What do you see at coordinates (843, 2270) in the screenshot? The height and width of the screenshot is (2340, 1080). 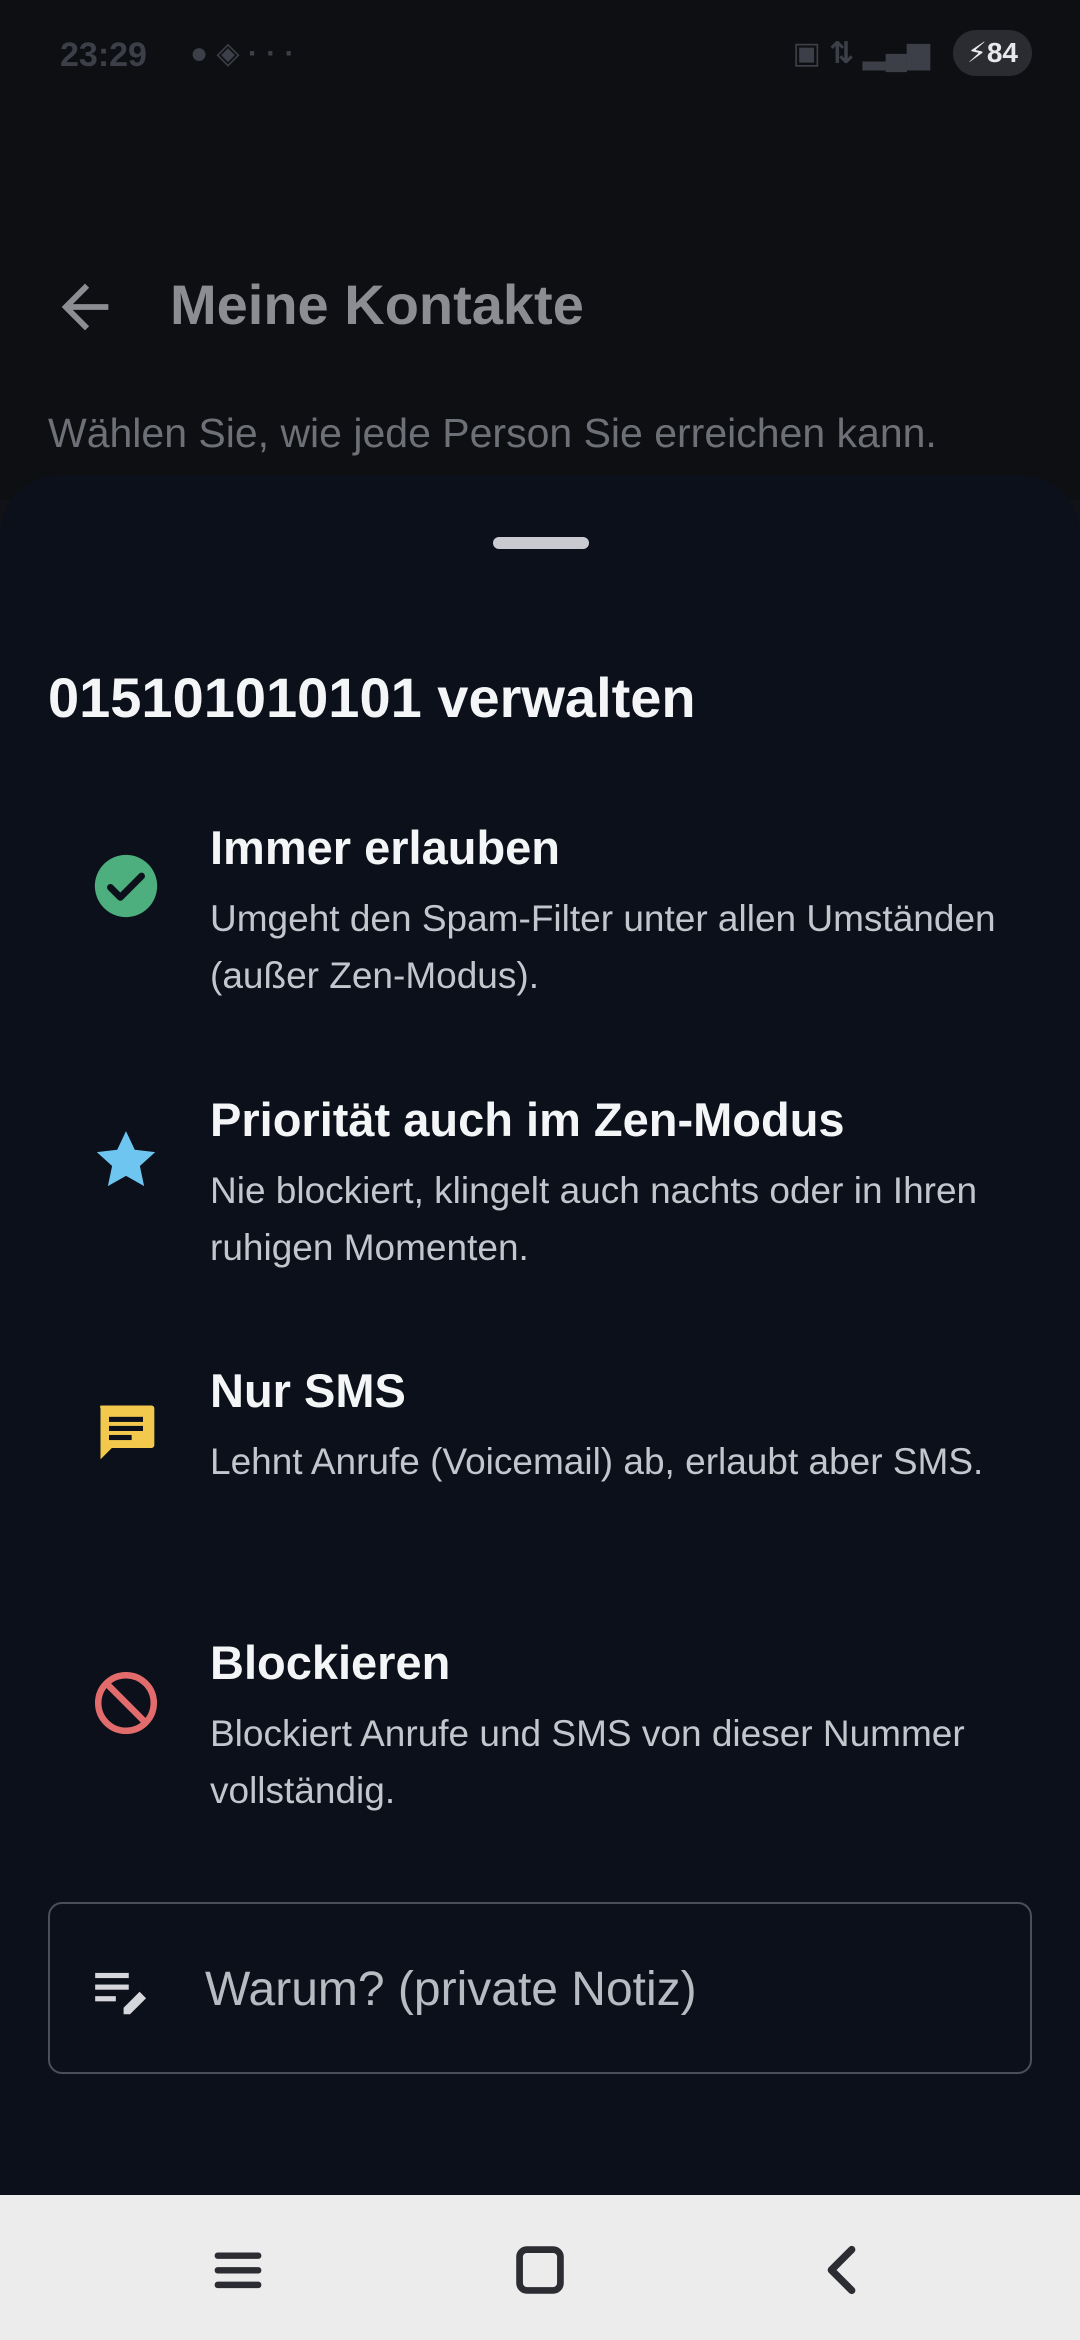 I see `chevron-left-icon` at bounding box center [843, 2270].